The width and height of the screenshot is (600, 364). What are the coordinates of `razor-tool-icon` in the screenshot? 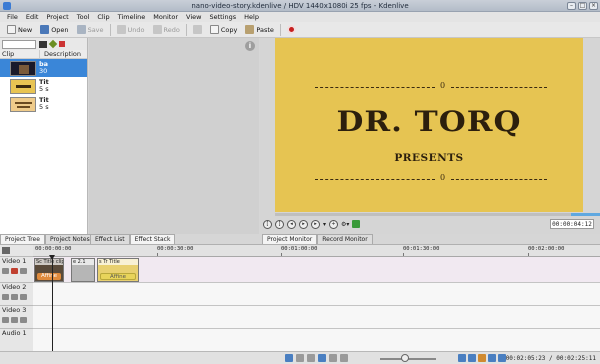 It's located at (300, 358).